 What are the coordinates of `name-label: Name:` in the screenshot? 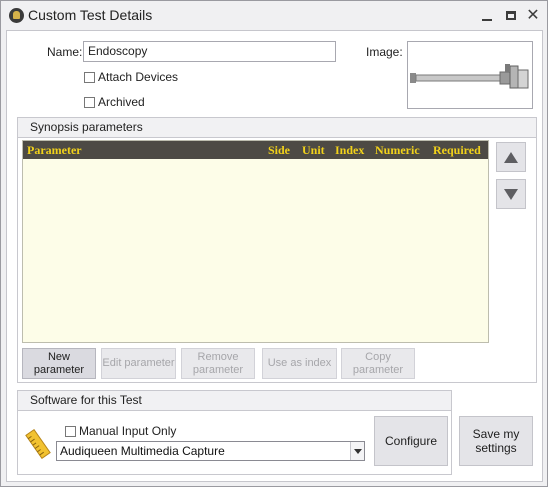 It's located at (65, 52).